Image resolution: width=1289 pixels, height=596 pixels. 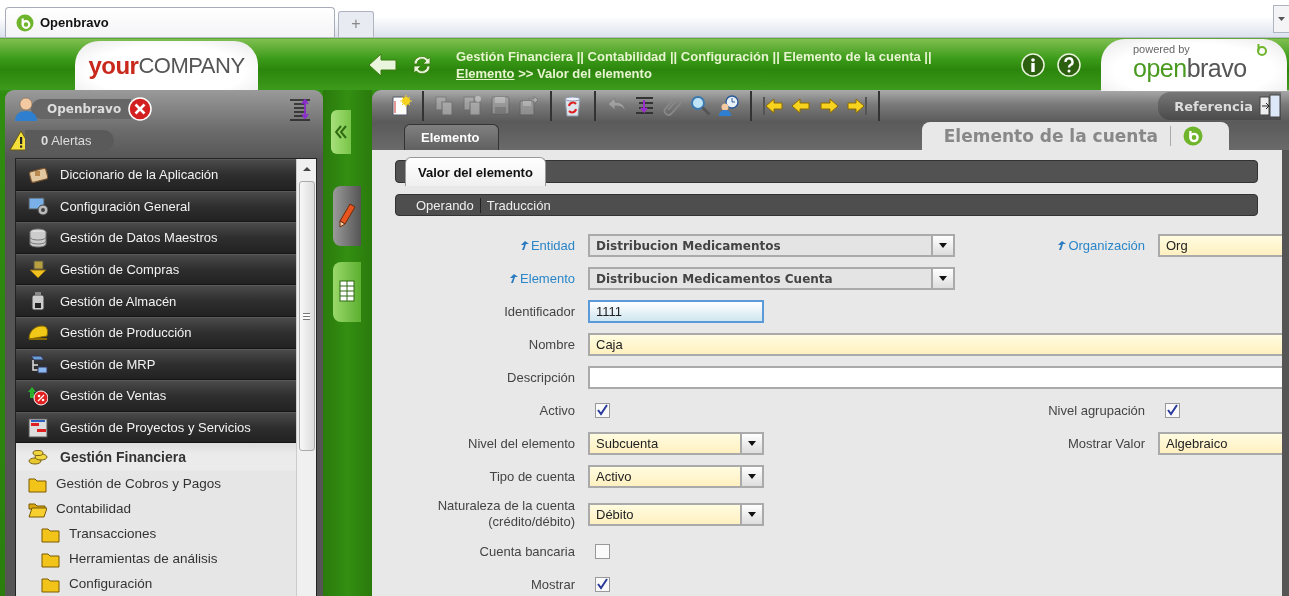 What do you see at coordinates (38, 269) in the screenshot?
I see `arrow-down-icon` at bounding box center [38, 269].